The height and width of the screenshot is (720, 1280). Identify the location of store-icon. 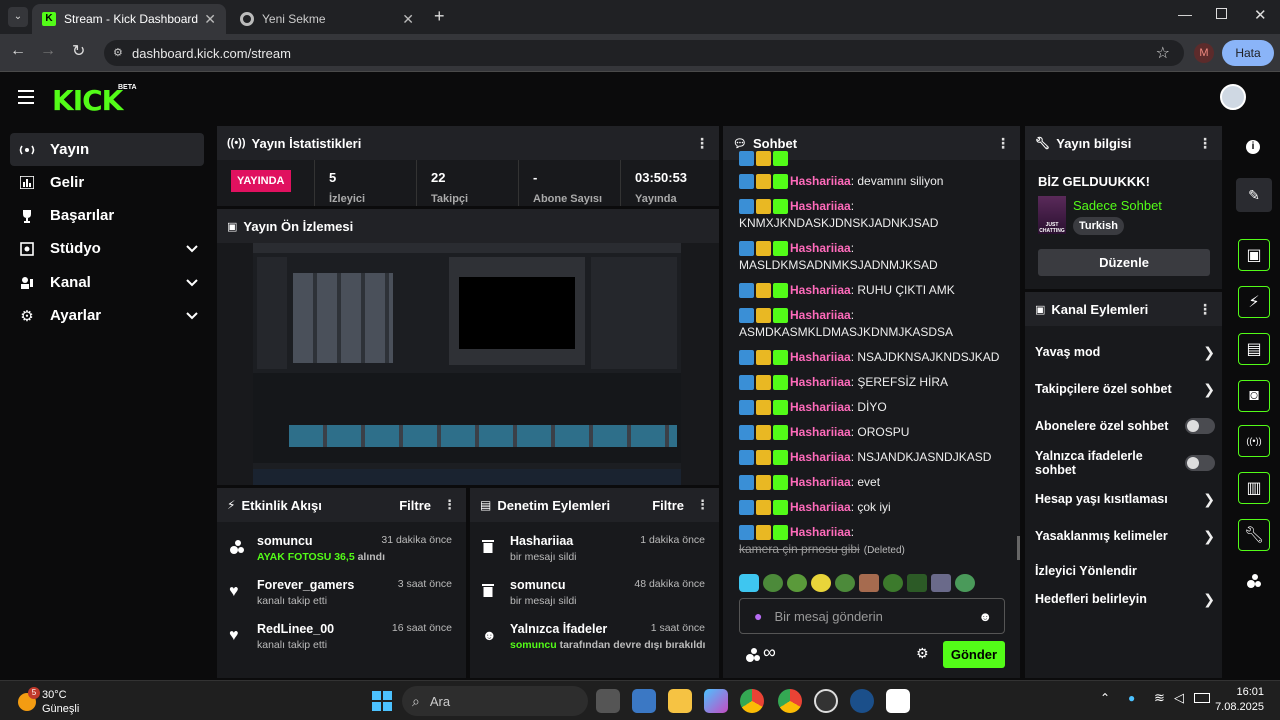
(644, 701).